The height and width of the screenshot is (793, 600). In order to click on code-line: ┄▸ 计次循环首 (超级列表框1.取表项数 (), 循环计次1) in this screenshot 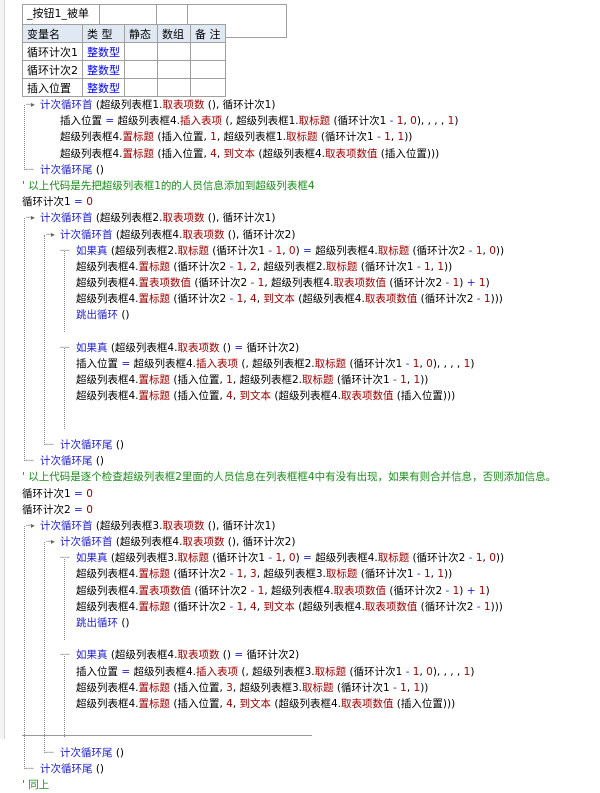, I will do `click(300, 105)`.